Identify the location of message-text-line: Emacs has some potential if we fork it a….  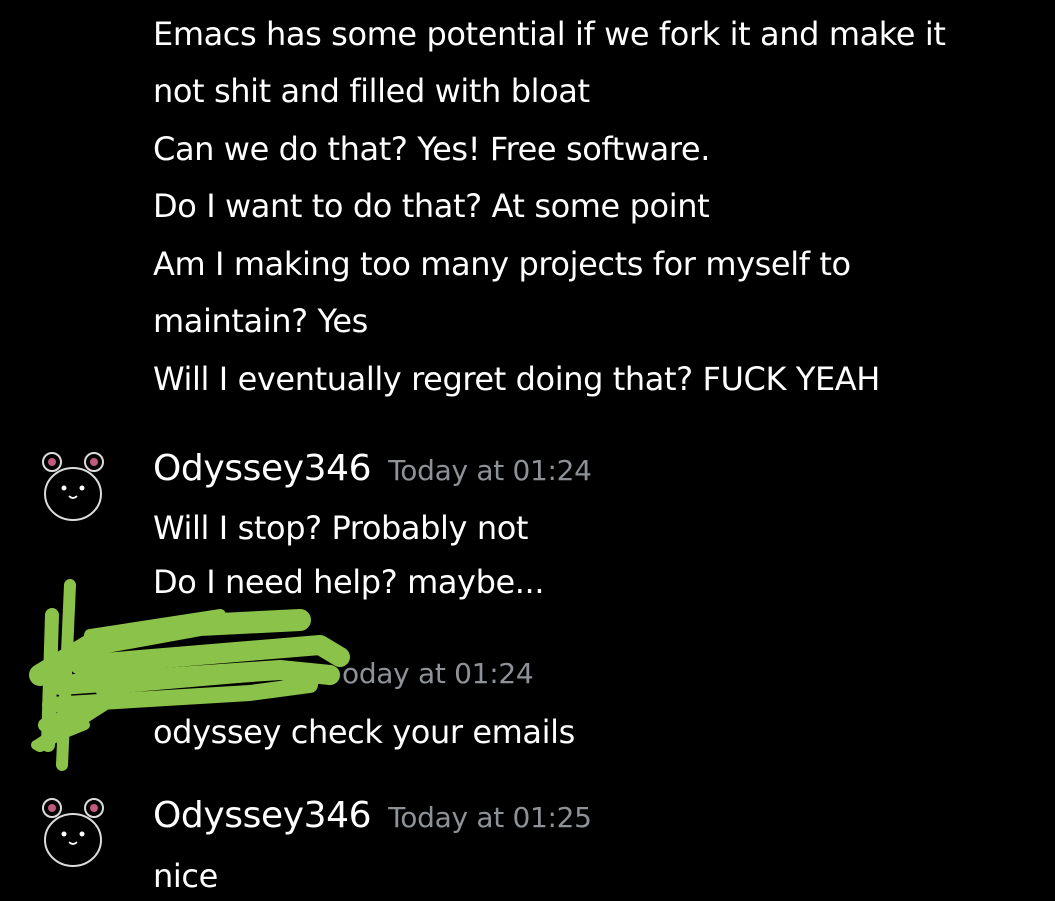
(549, 34).